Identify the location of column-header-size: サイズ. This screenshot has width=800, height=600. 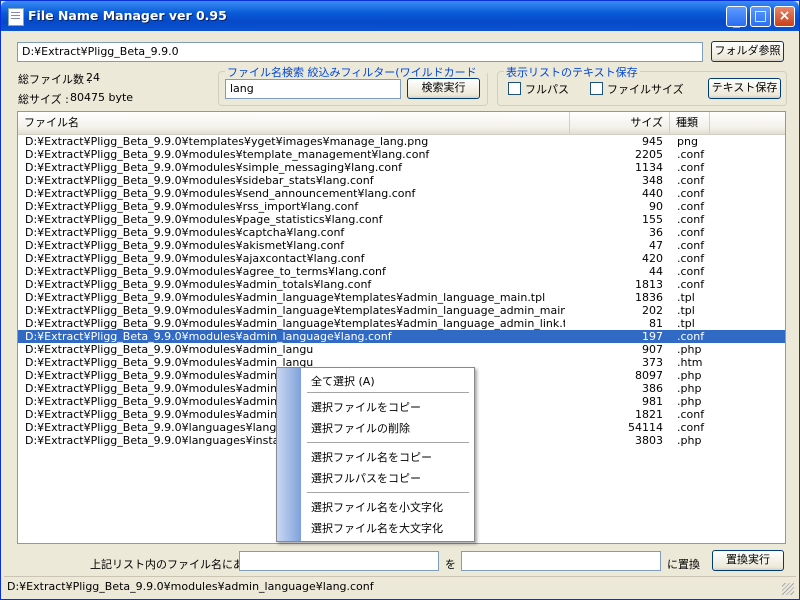
(620, 123).